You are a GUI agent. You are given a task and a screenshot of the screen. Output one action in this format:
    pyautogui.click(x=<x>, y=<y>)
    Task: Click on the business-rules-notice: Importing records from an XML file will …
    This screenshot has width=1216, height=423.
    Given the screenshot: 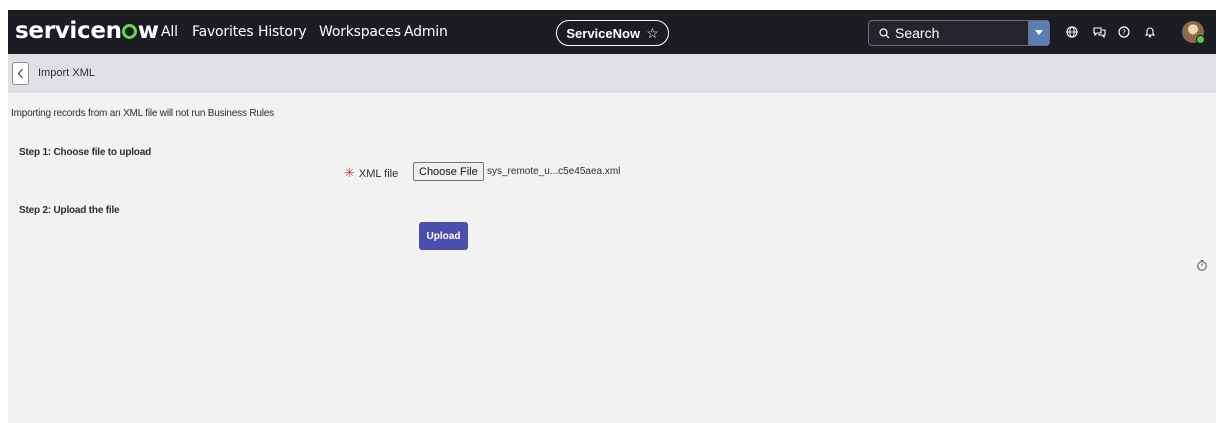 What is the action you would take?
    pyautogui.click(x=142, y=113)
    